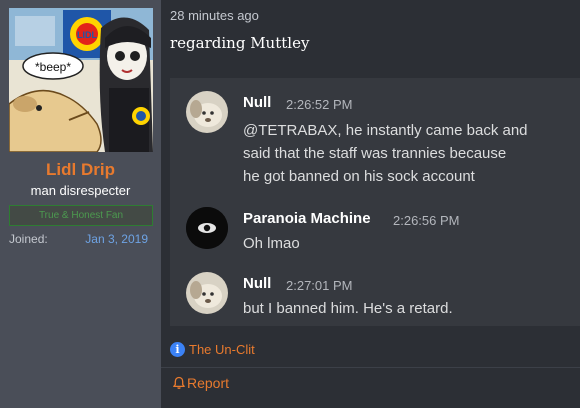 This screenshot has width=580, height=408. Describe the element at coordinates (116, 239) in the screenshot. I see `joined-date: Jan 3, 2019` at that location.